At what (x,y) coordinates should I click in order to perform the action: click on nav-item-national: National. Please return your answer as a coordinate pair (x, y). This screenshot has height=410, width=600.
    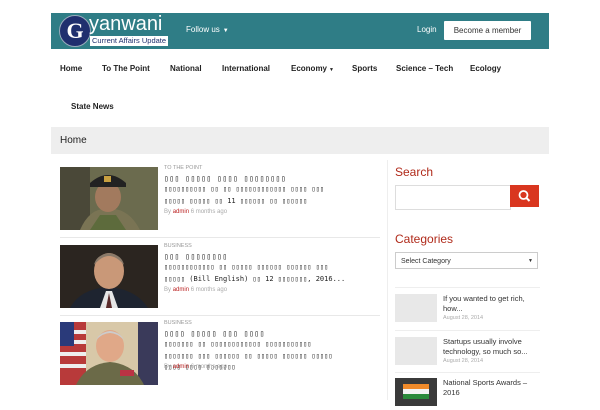
    Looking at the image, I should click on (186, 68).